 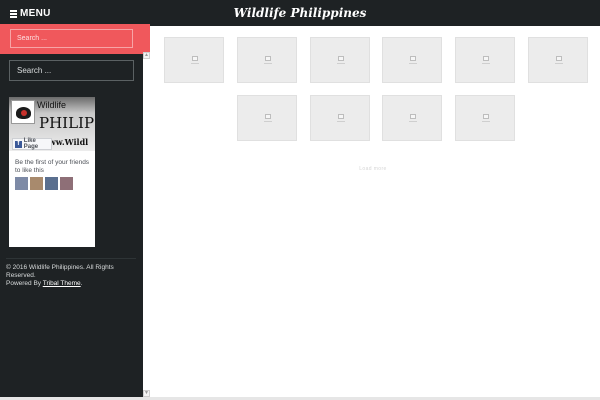 What do you see at coordinates (71, 258) in the screenshot?
I see `footer-divider` at bounding box center [71, 258].